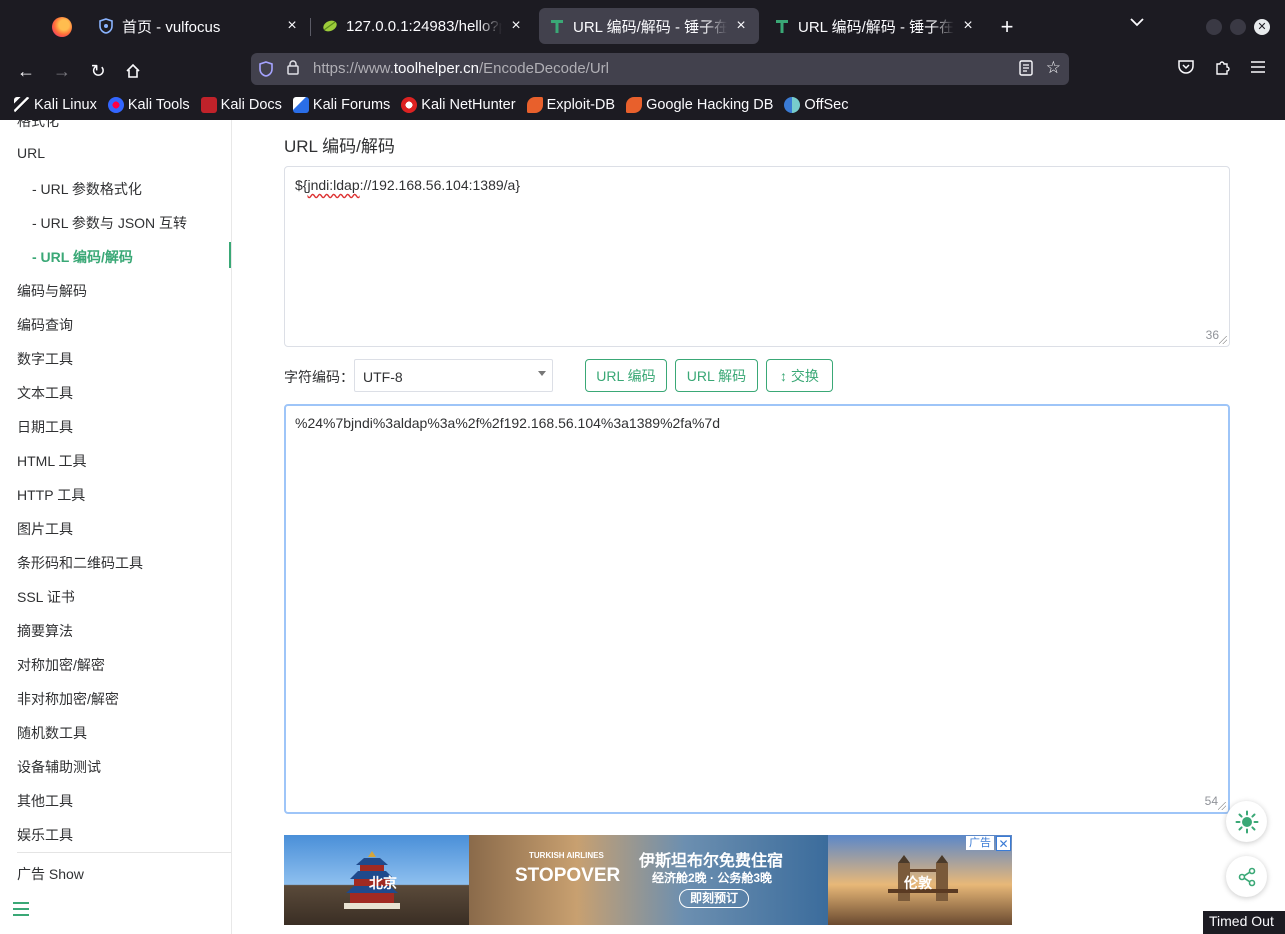 This screenshot has width=1285, height=934. What do you see at coordinates (148, 105) in the screenshot?
I see `bookmark-kali-tools: Kali Tools` at bounding box center [148, 105].